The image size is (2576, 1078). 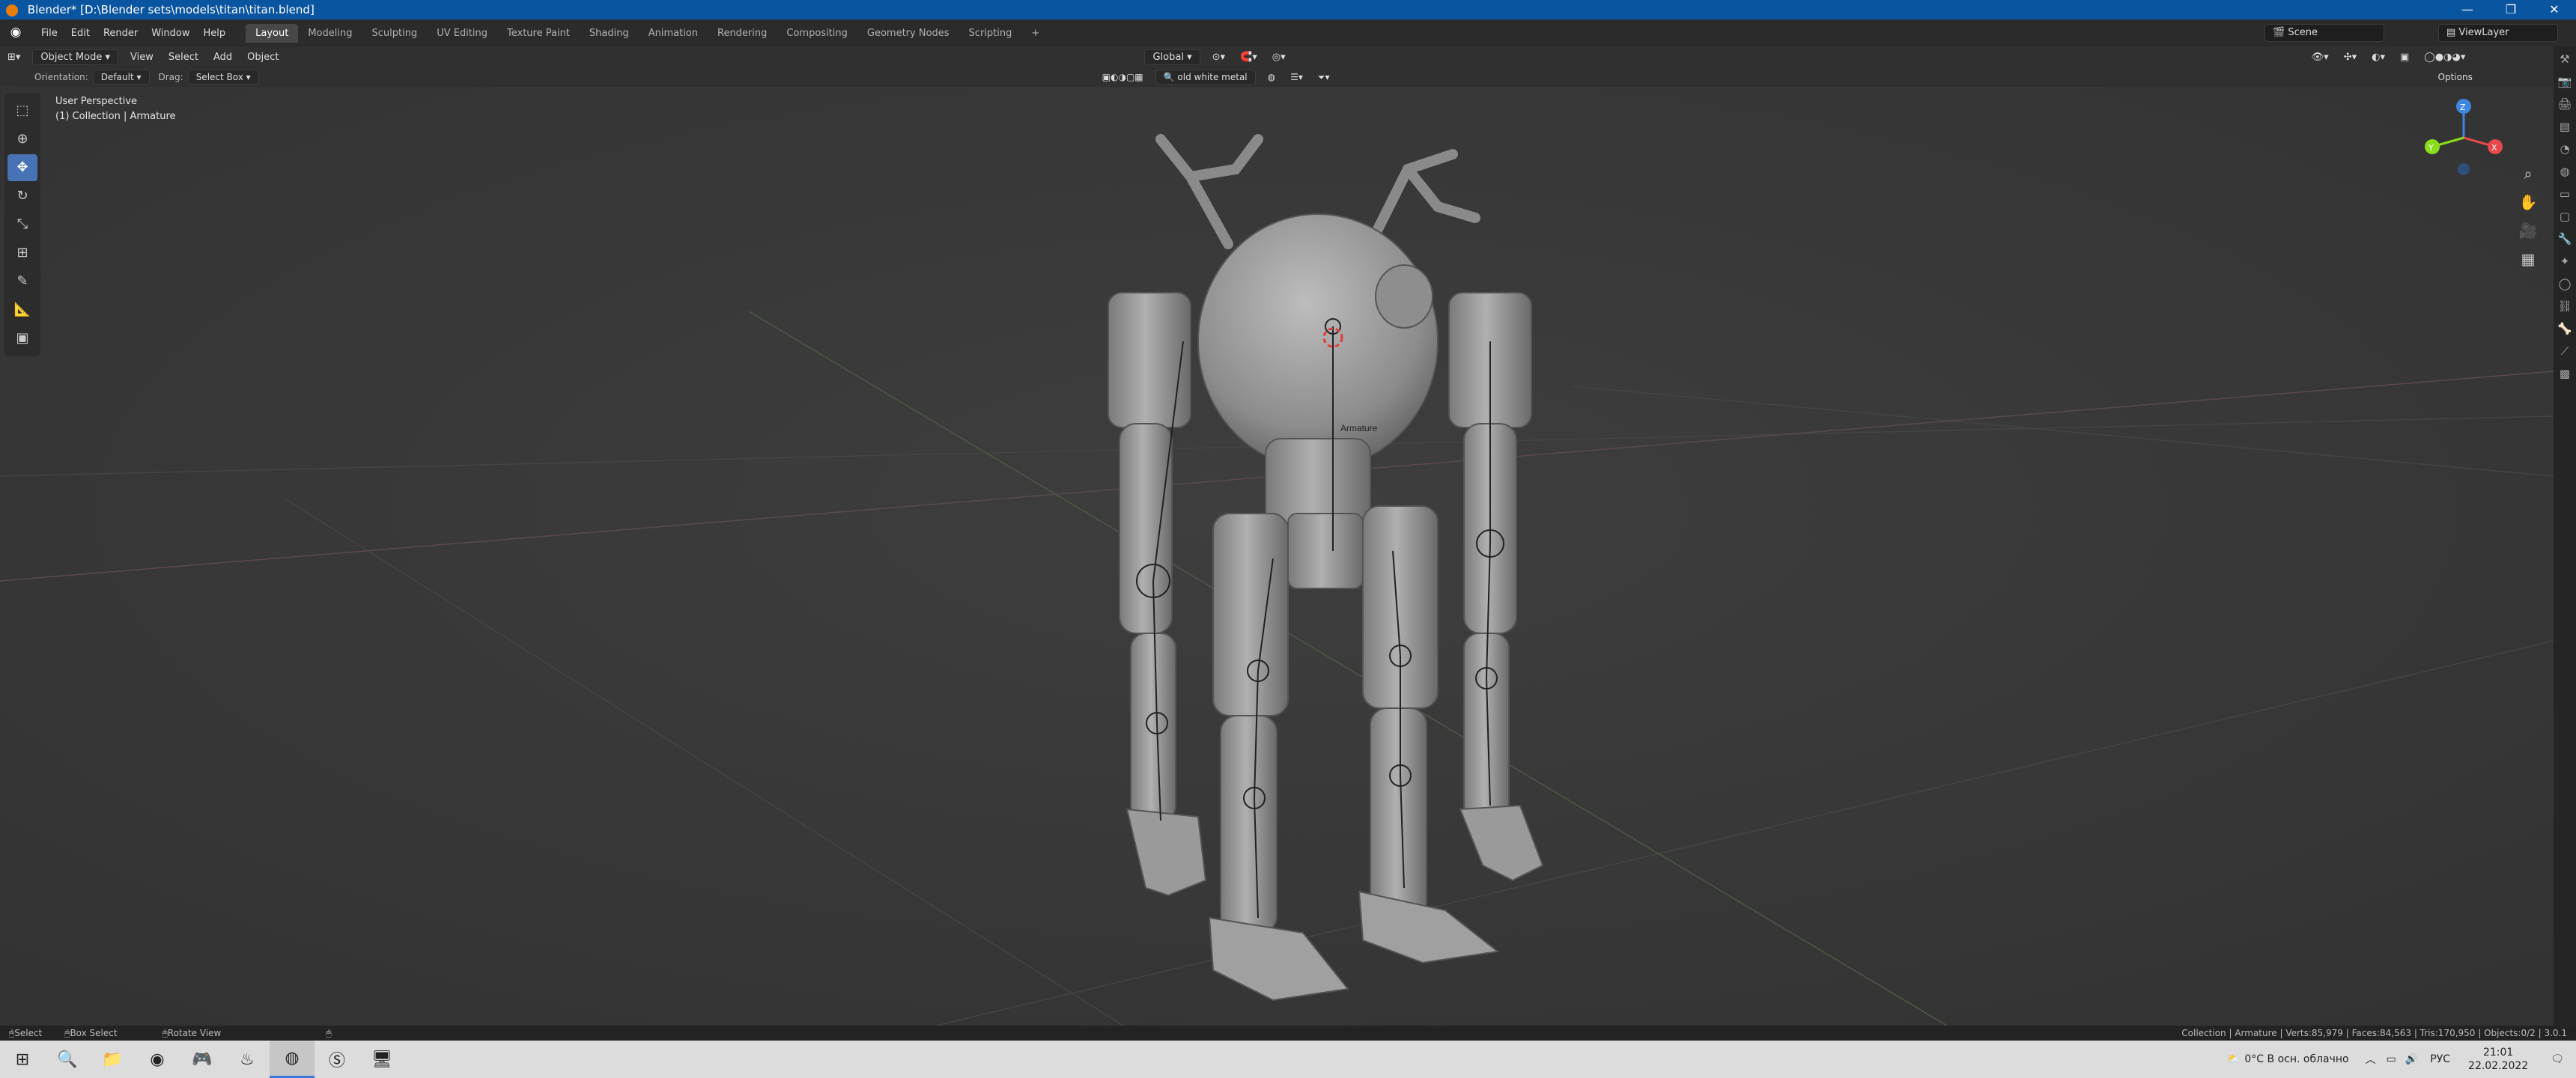 I want to click on tab-sculpting: Sculpting, so click(x=394, y=33).